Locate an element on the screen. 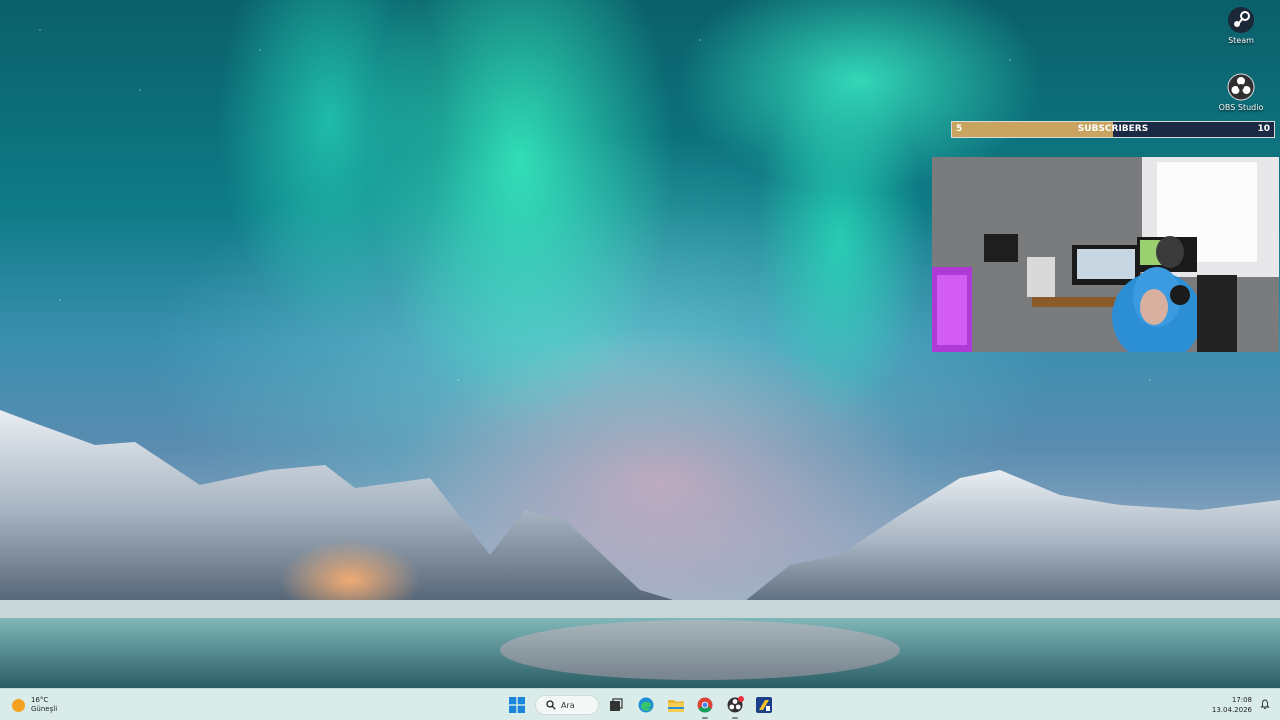 This screenshot has height=720, width=1280. obs-studio-taskbar-button is located at coordinates (735, 707).